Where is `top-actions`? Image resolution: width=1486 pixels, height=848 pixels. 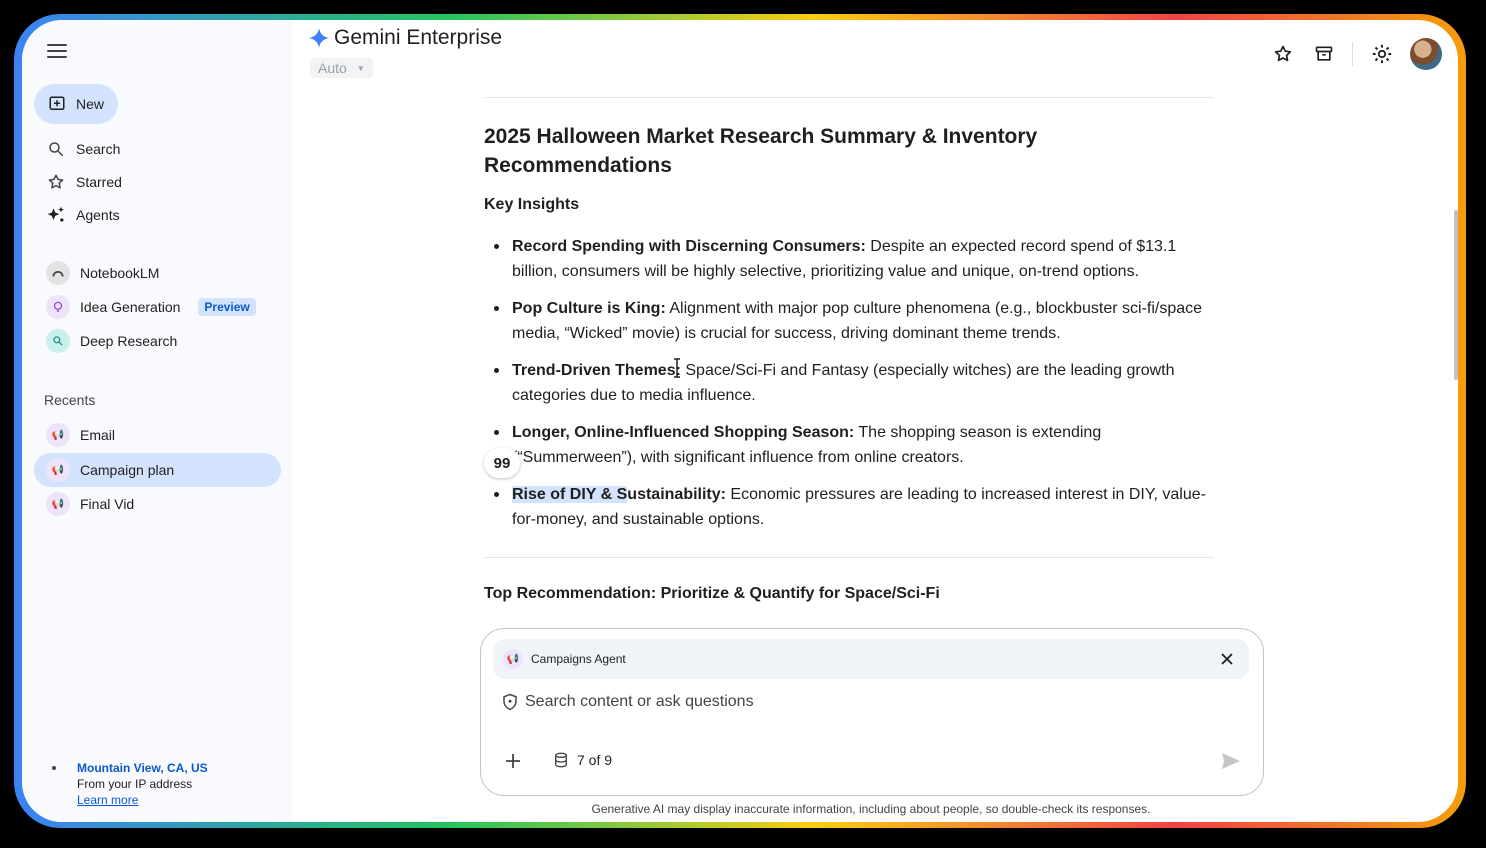
top-actions is located at coordinates (1350, 54).